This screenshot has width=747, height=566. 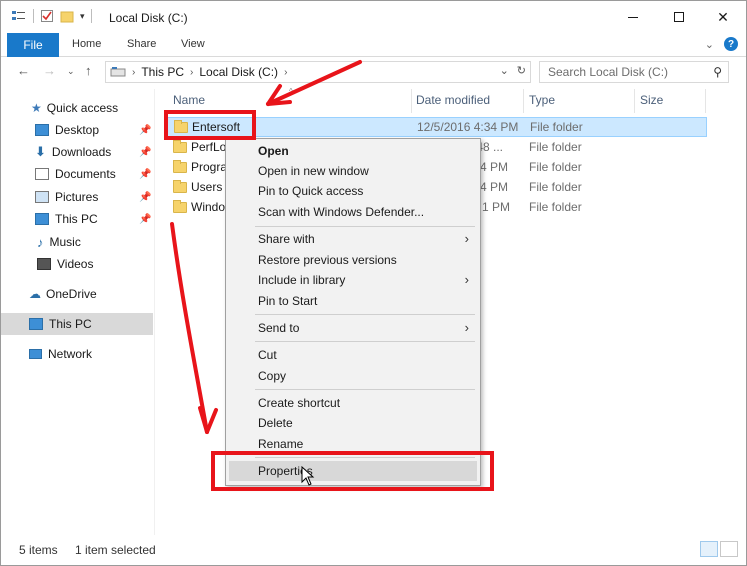 I want to click on expand-ribbon-icon: ⌄, so click(x=709, y=44).